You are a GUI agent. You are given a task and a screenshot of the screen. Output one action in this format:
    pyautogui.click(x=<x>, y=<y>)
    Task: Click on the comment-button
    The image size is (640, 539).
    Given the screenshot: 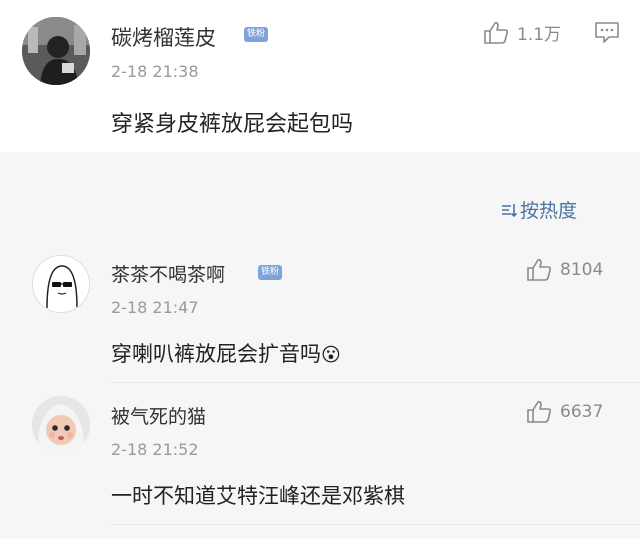 What is the action you would take?
    pyautogui.click(x=607, y=34)
    